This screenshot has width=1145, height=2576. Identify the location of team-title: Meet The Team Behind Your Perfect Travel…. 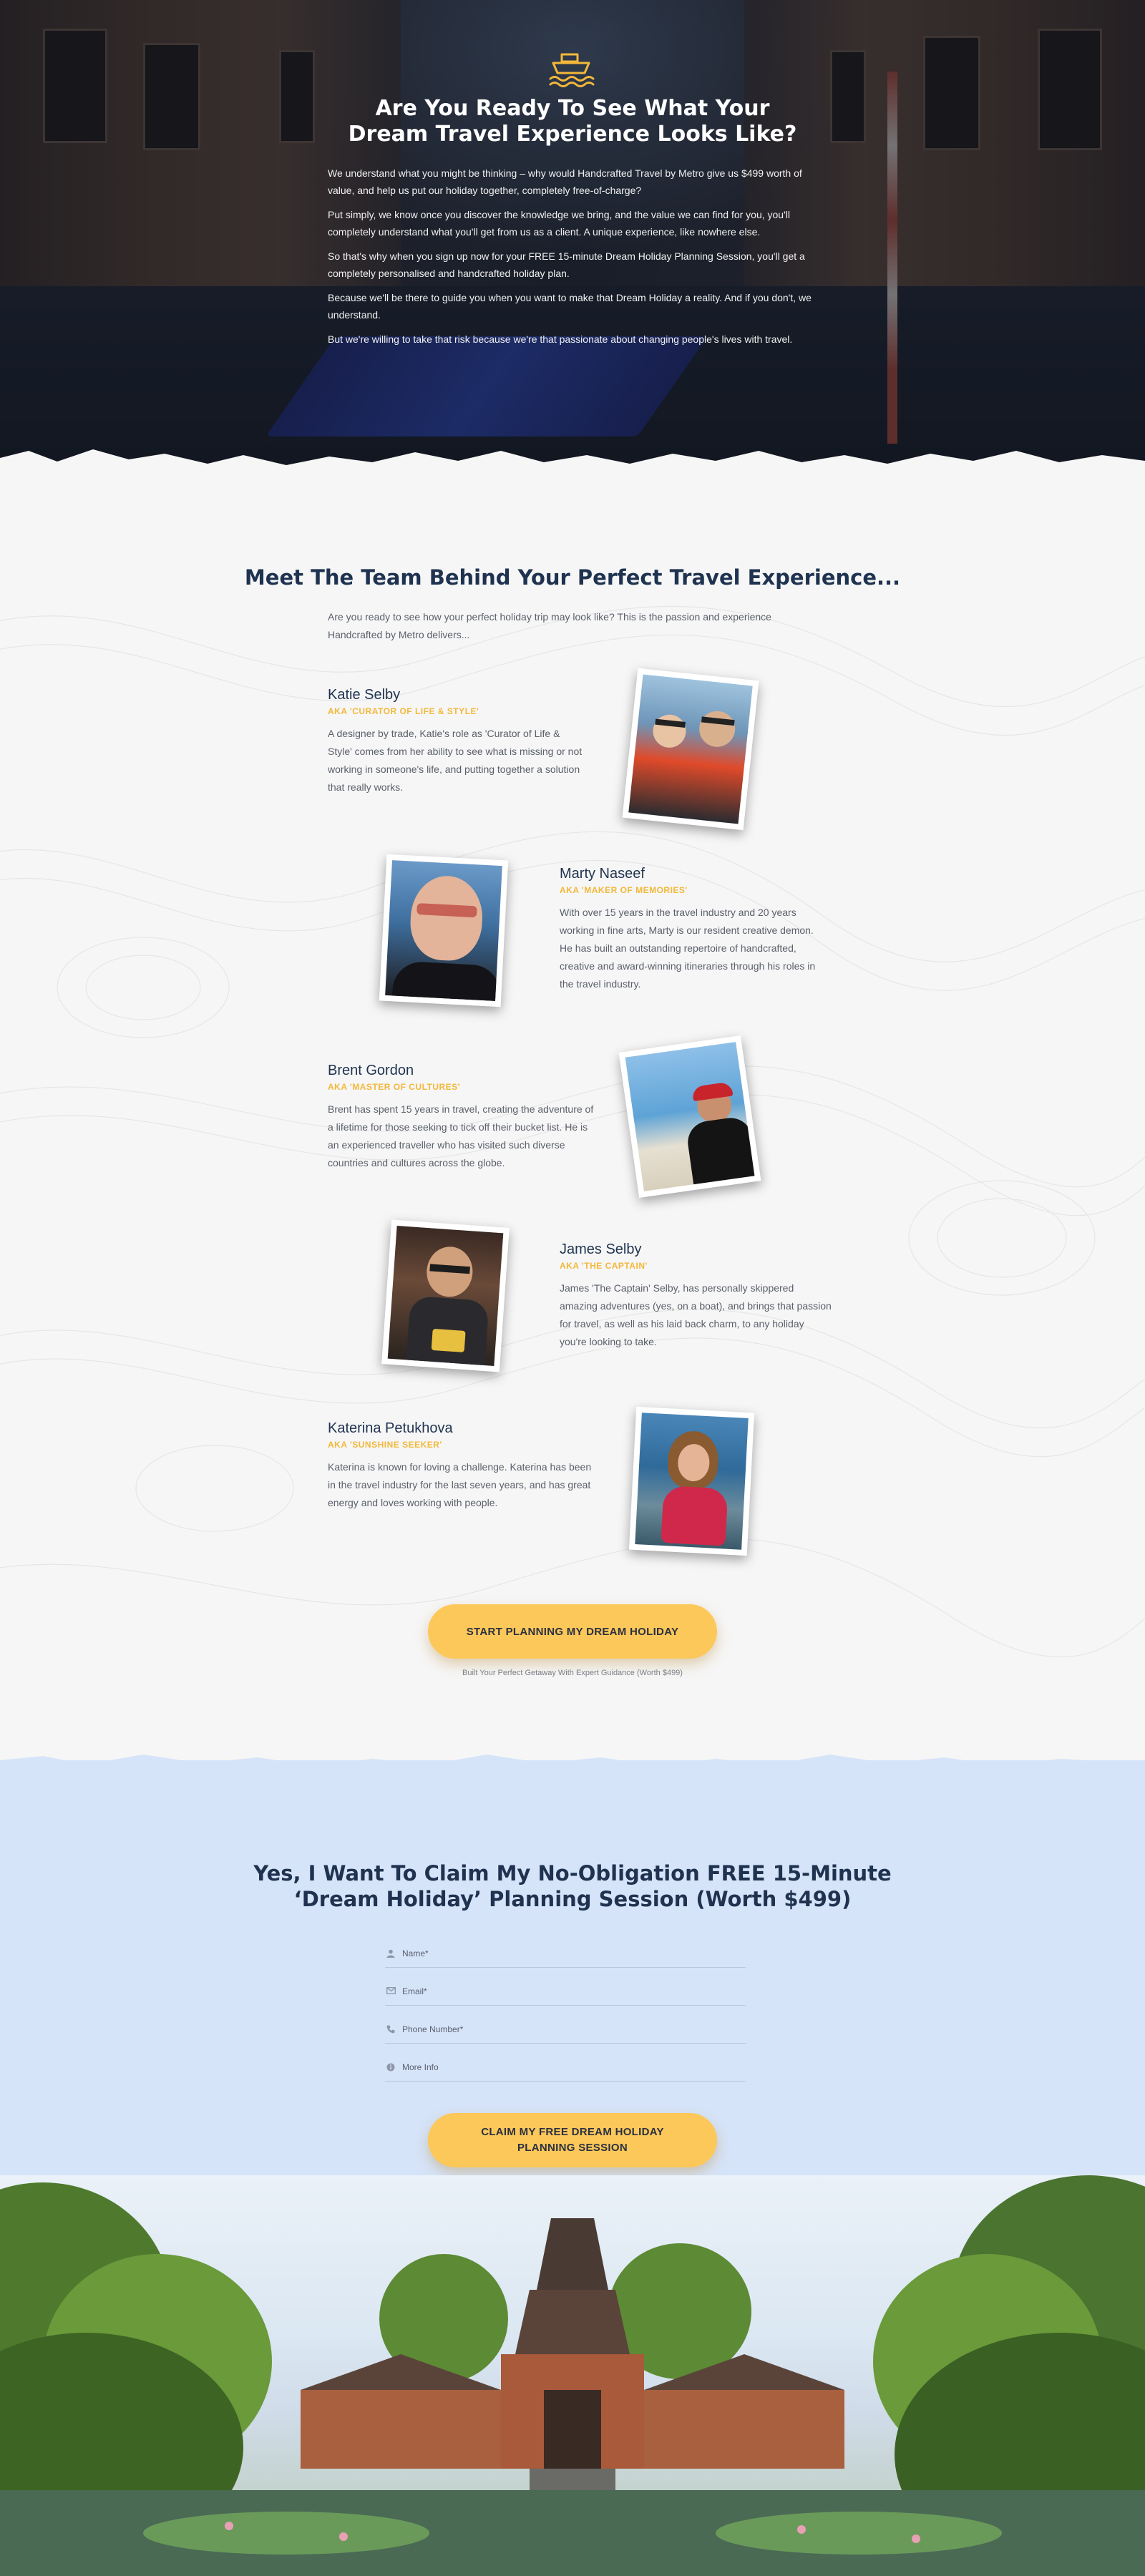
(572, 577).